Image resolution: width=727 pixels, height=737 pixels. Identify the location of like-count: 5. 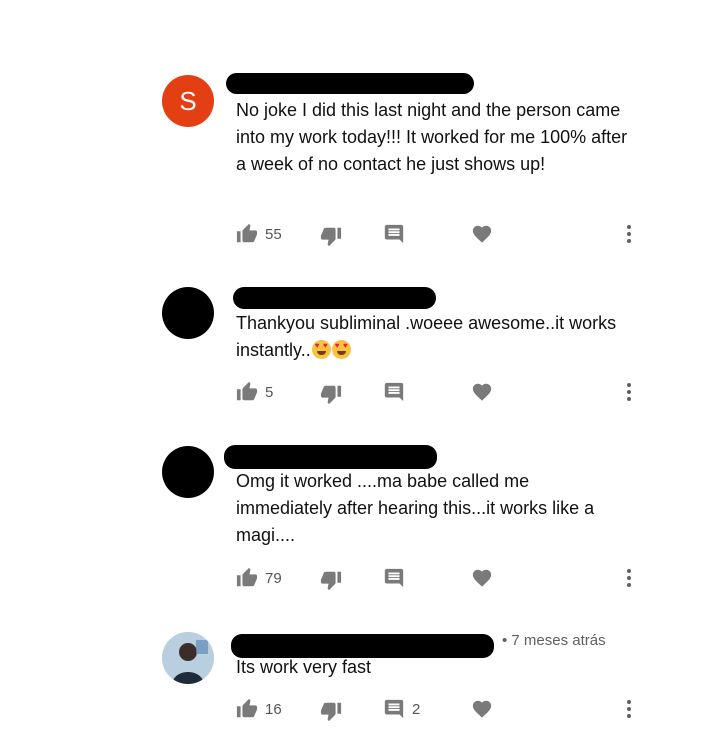
(269, 392).